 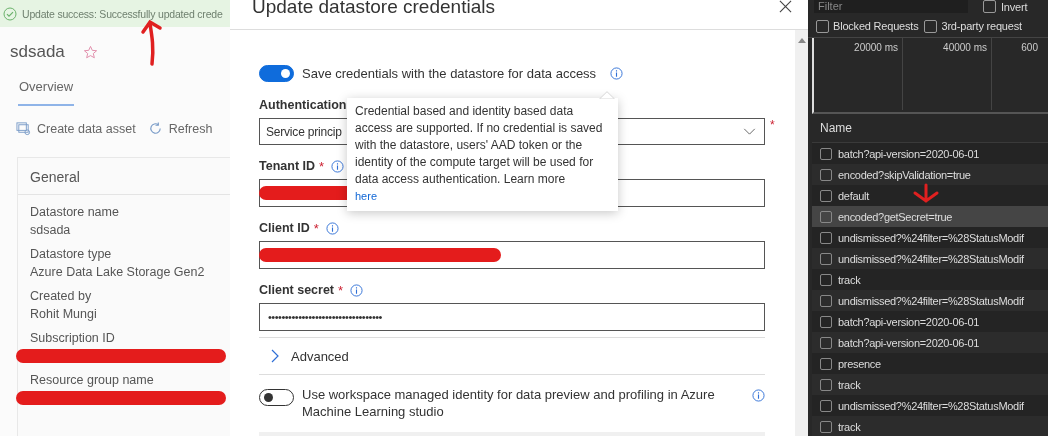 I want to click on timeline-tick: 20000 ms, so click(x=858, y=74).